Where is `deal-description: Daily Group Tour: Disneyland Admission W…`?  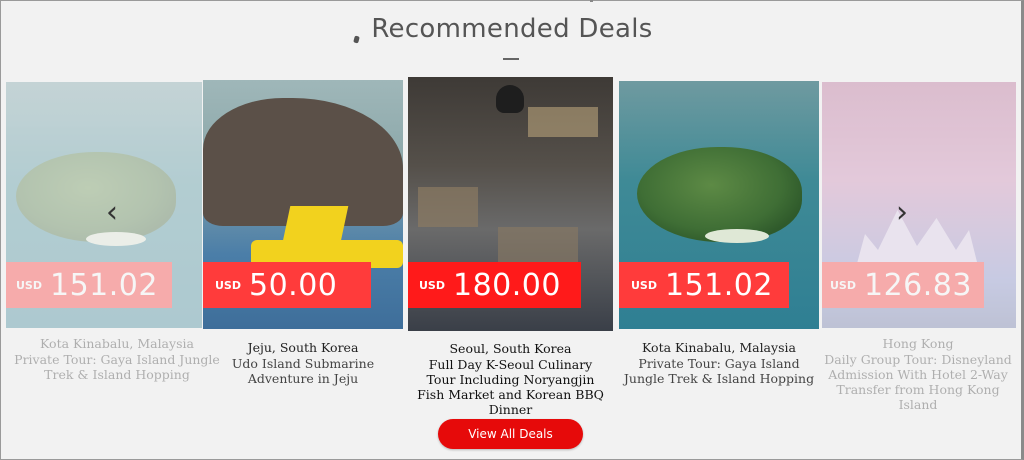
deal-description: Daily Group Tour: Disneyland Admission W… is located at coordinates (918, 382).